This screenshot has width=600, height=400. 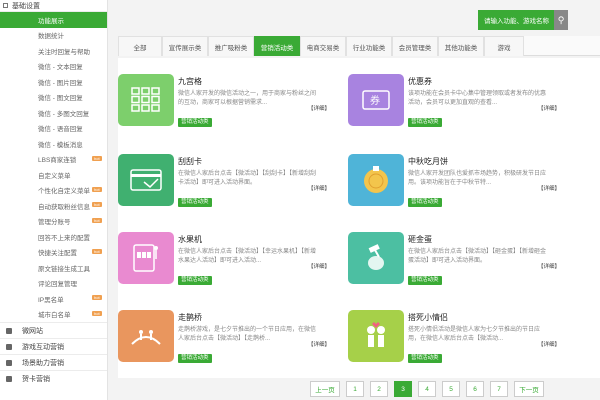 I want to click on sidebar-item: 关注时回复与帮助, so click(x=53, y=51).